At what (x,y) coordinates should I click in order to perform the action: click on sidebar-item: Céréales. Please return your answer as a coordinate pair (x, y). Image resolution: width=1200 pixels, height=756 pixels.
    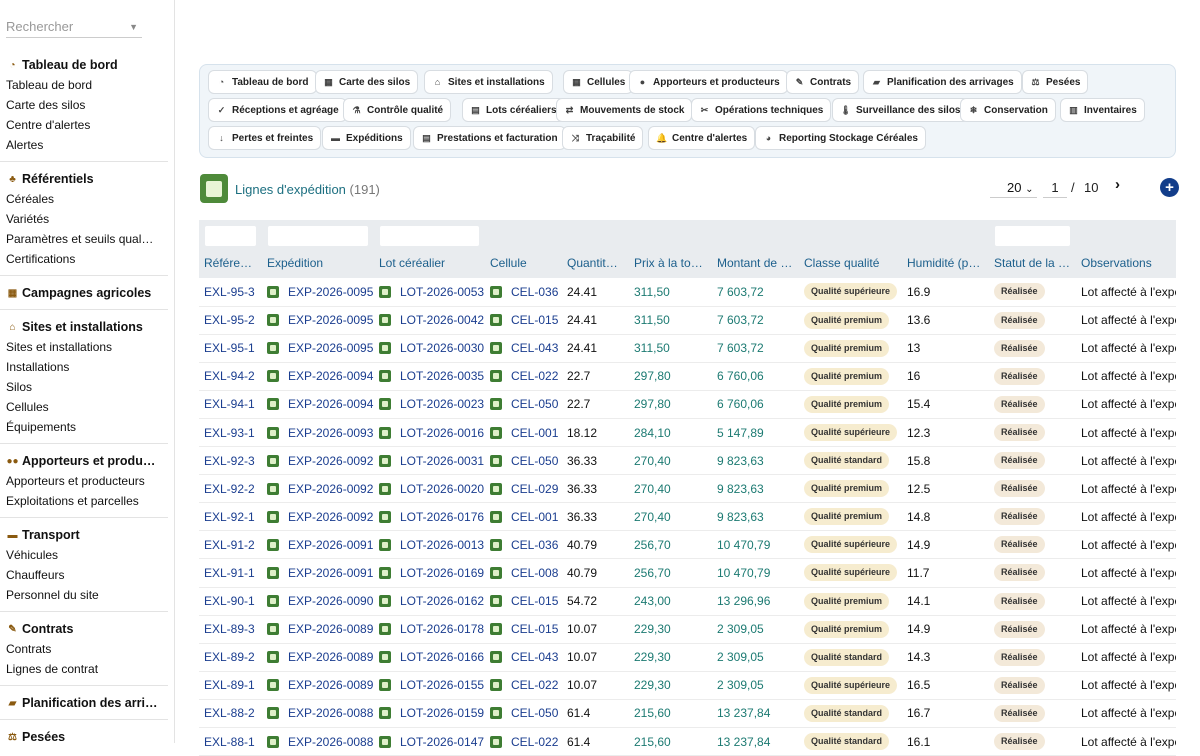
    Looking at the image, I should click on (87, 199).